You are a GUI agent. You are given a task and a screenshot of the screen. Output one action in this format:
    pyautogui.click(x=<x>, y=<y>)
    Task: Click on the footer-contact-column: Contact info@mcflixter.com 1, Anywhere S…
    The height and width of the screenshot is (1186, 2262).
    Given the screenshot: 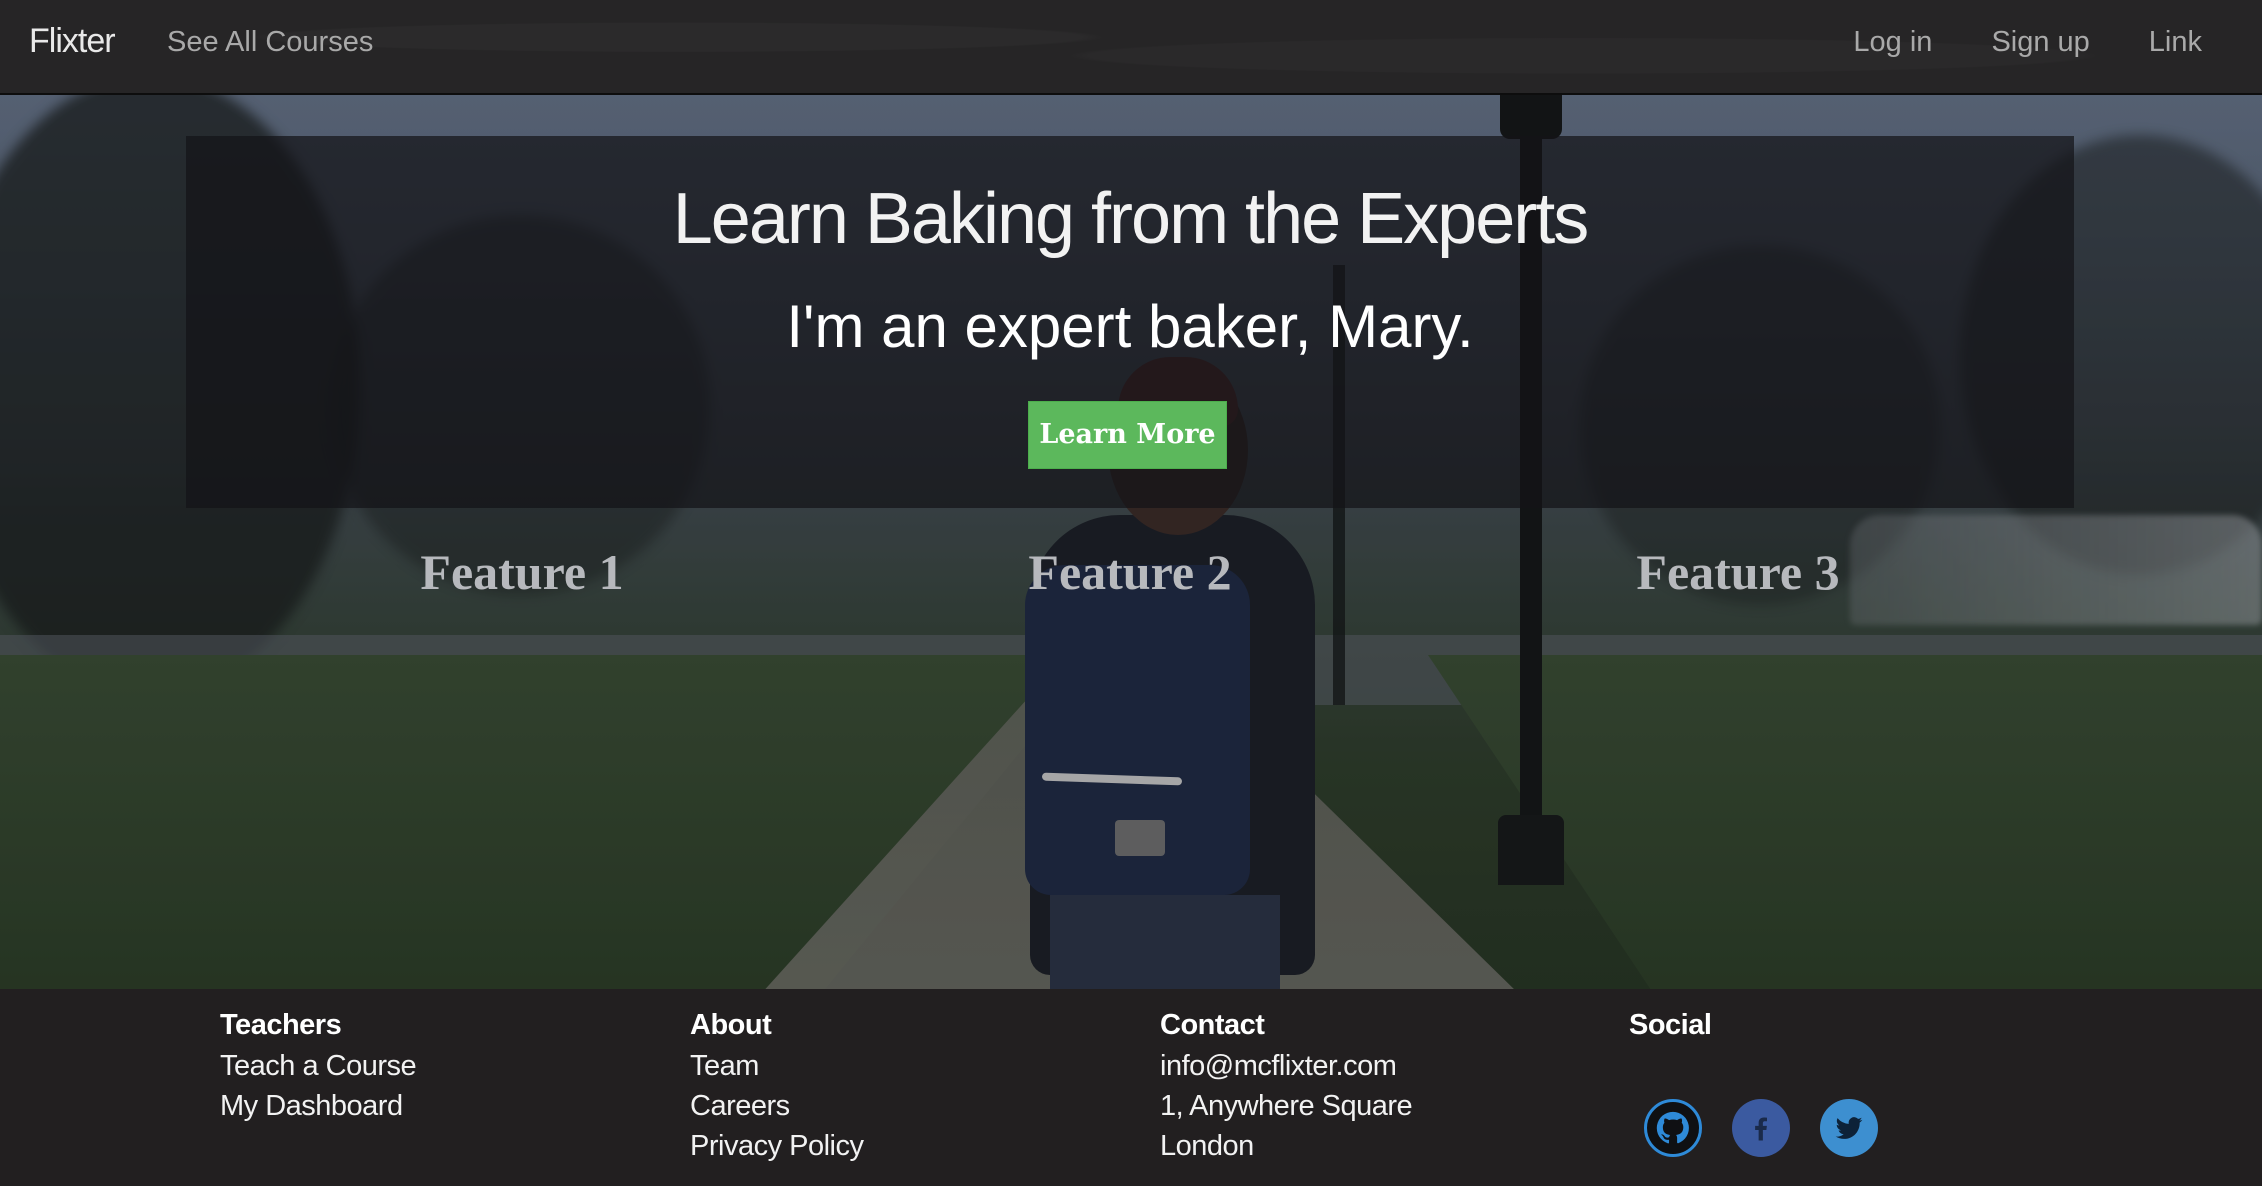 What is the action you would take?
    pyautogui.click(x=1286, y=1087)
    